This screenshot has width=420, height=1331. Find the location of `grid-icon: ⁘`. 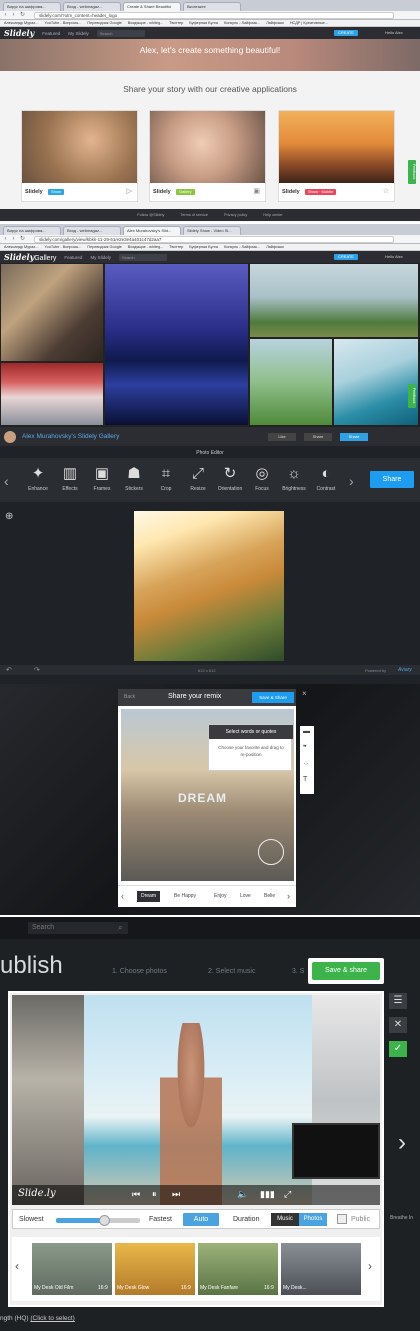

grid-icon: ⁘ is located at coordinates (306, 764).